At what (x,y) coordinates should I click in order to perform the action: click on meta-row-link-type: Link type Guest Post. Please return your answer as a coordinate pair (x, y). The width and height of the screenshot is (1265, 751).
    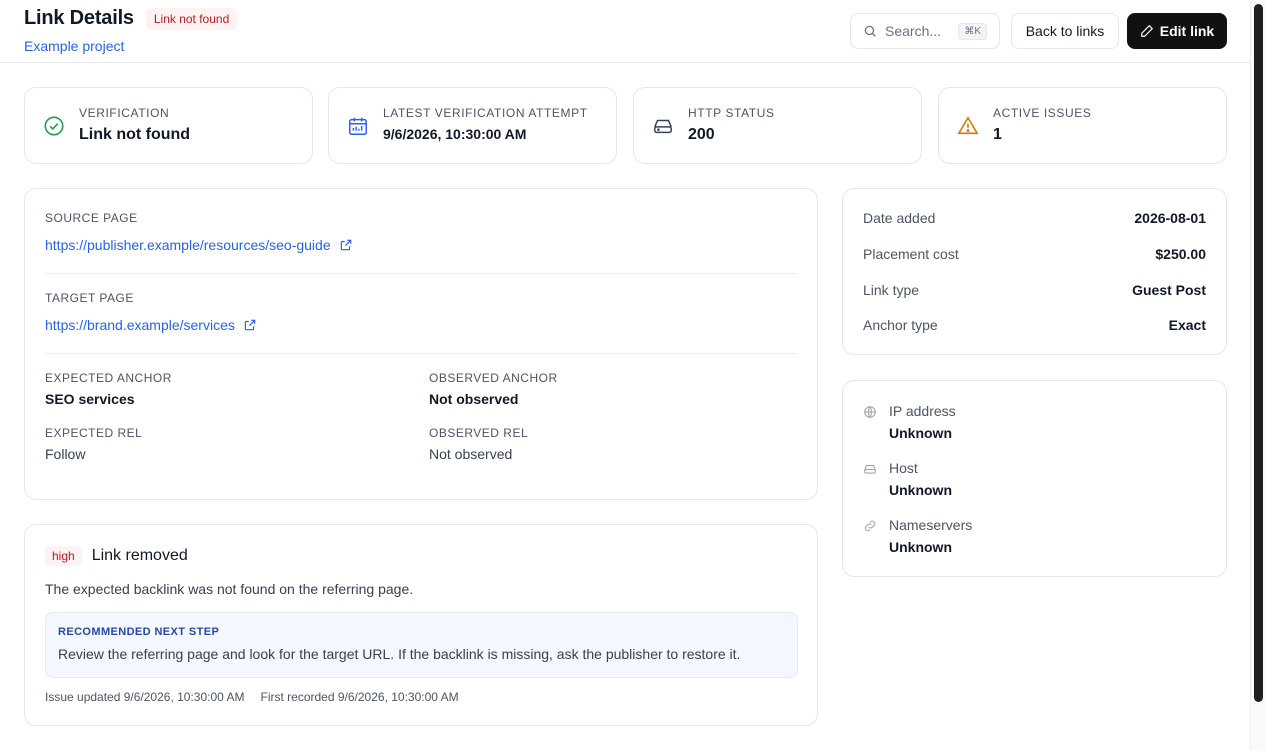
    Looking at the image, I should click on (1034, 290).